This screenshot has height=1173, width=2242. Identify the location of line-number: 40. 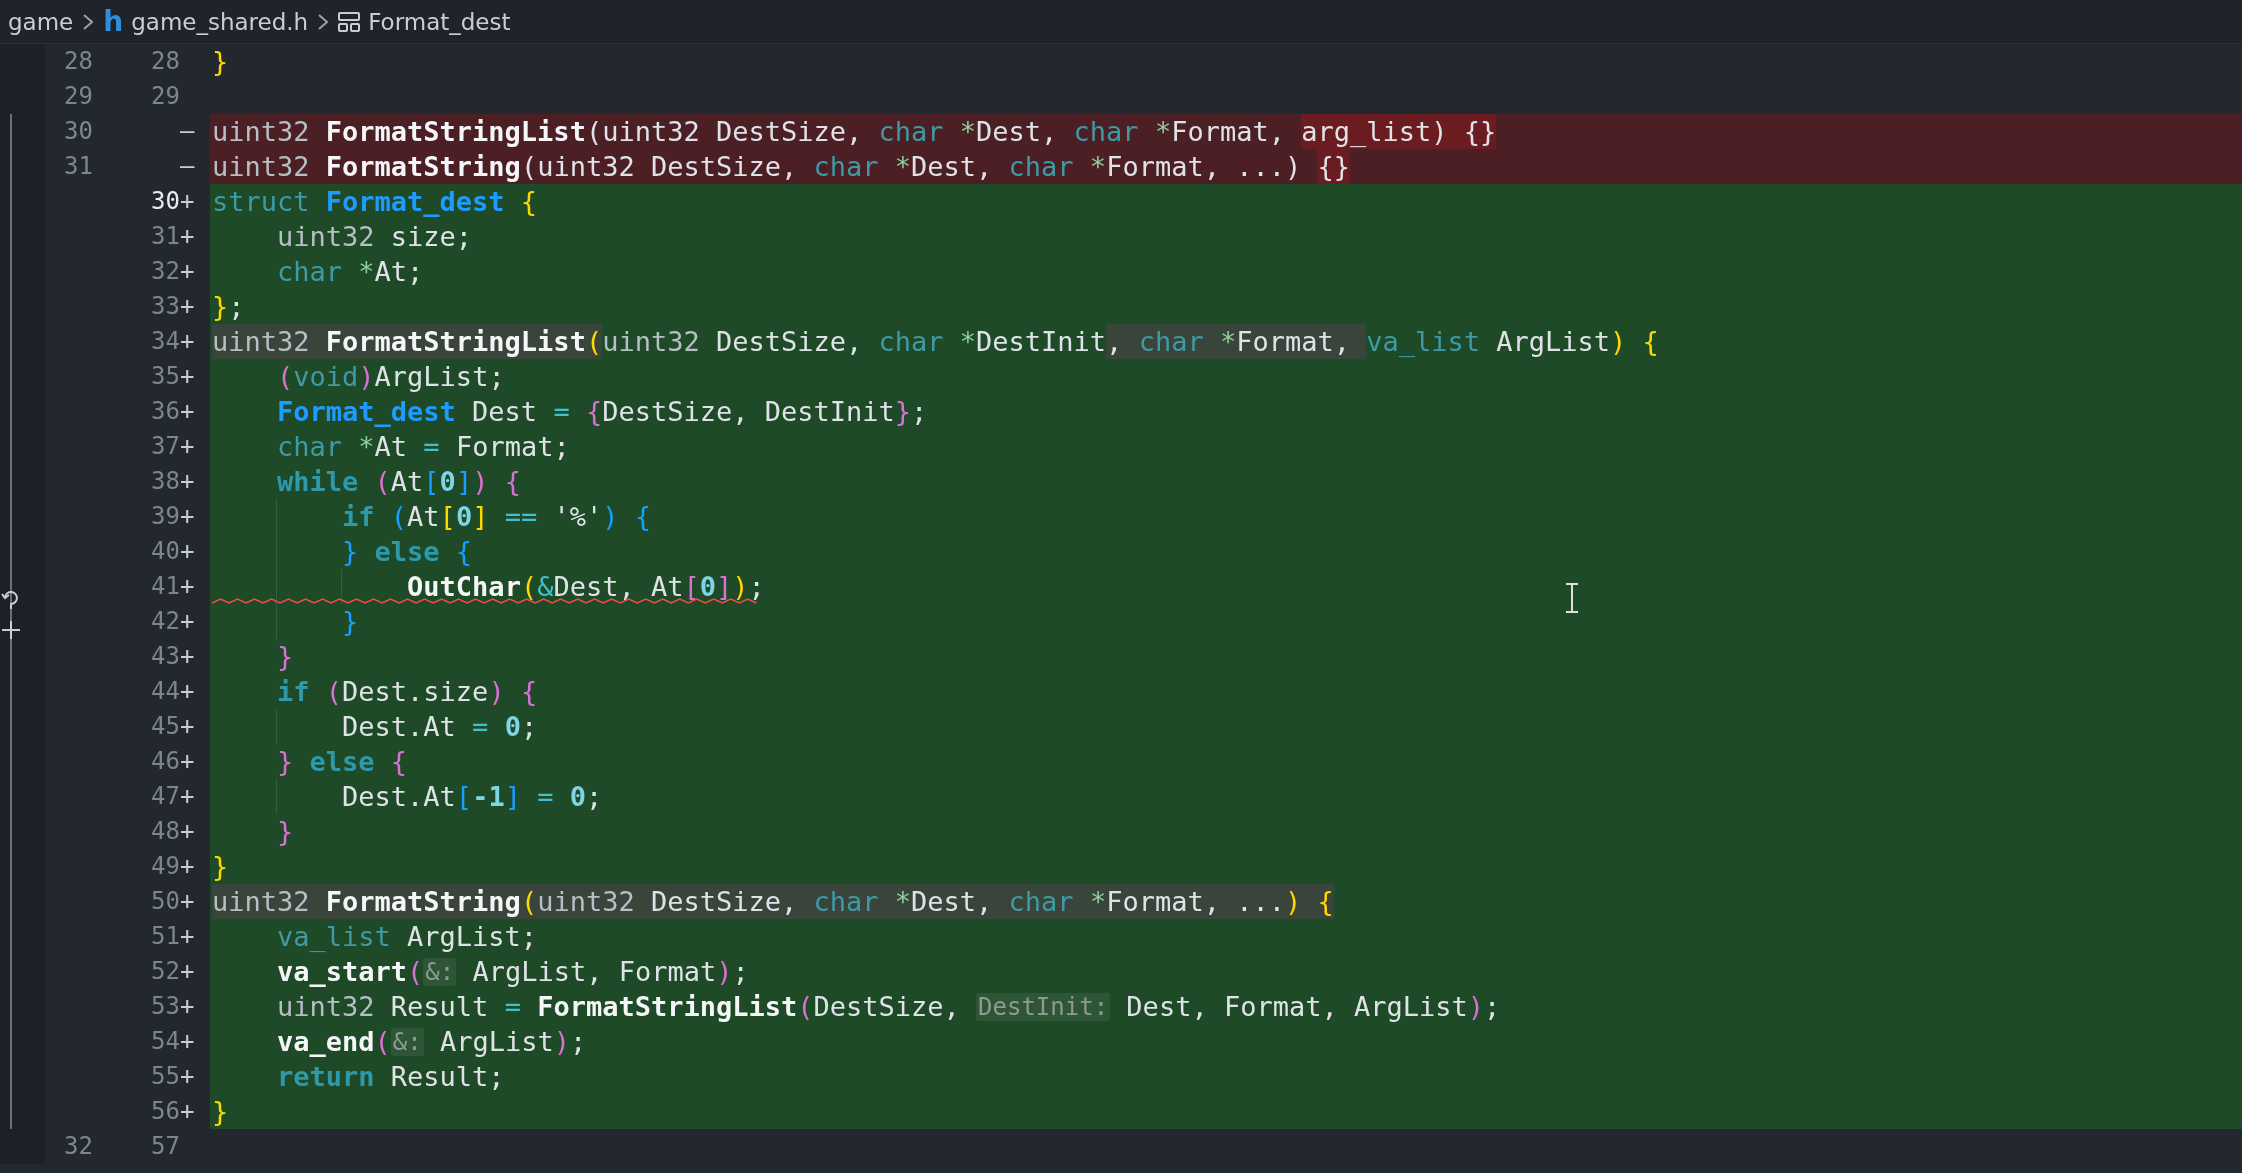
(165, 551).